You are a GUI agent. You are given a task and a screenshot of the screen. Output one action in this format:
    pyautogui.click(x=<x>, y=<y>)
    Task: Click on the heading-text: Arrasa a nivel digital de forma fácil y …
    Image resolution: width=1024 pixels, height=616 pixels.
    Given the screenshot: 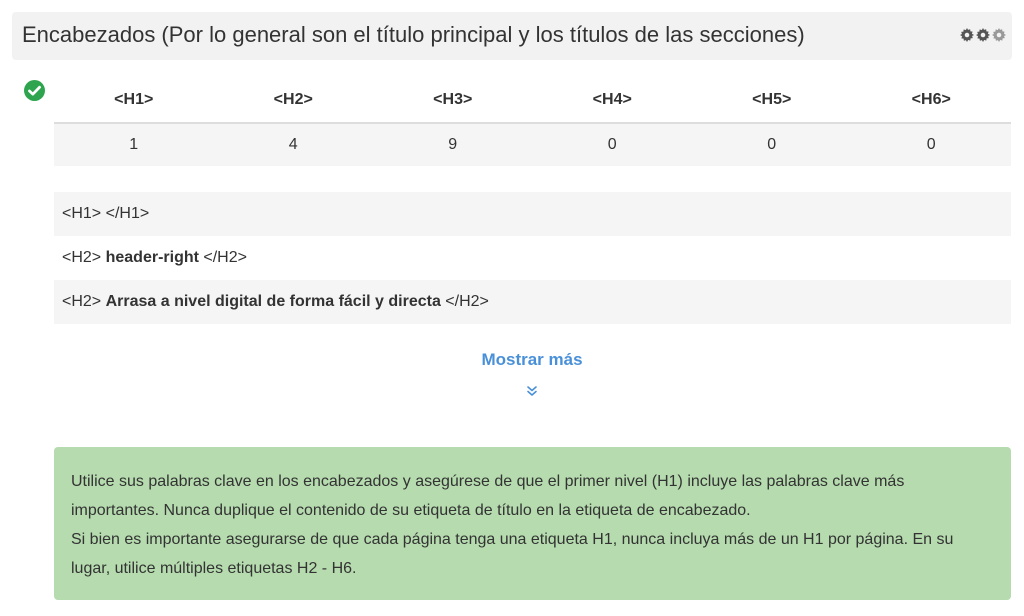 What is the action you would take?
    pyautogui.click(x=273, y=301)
    